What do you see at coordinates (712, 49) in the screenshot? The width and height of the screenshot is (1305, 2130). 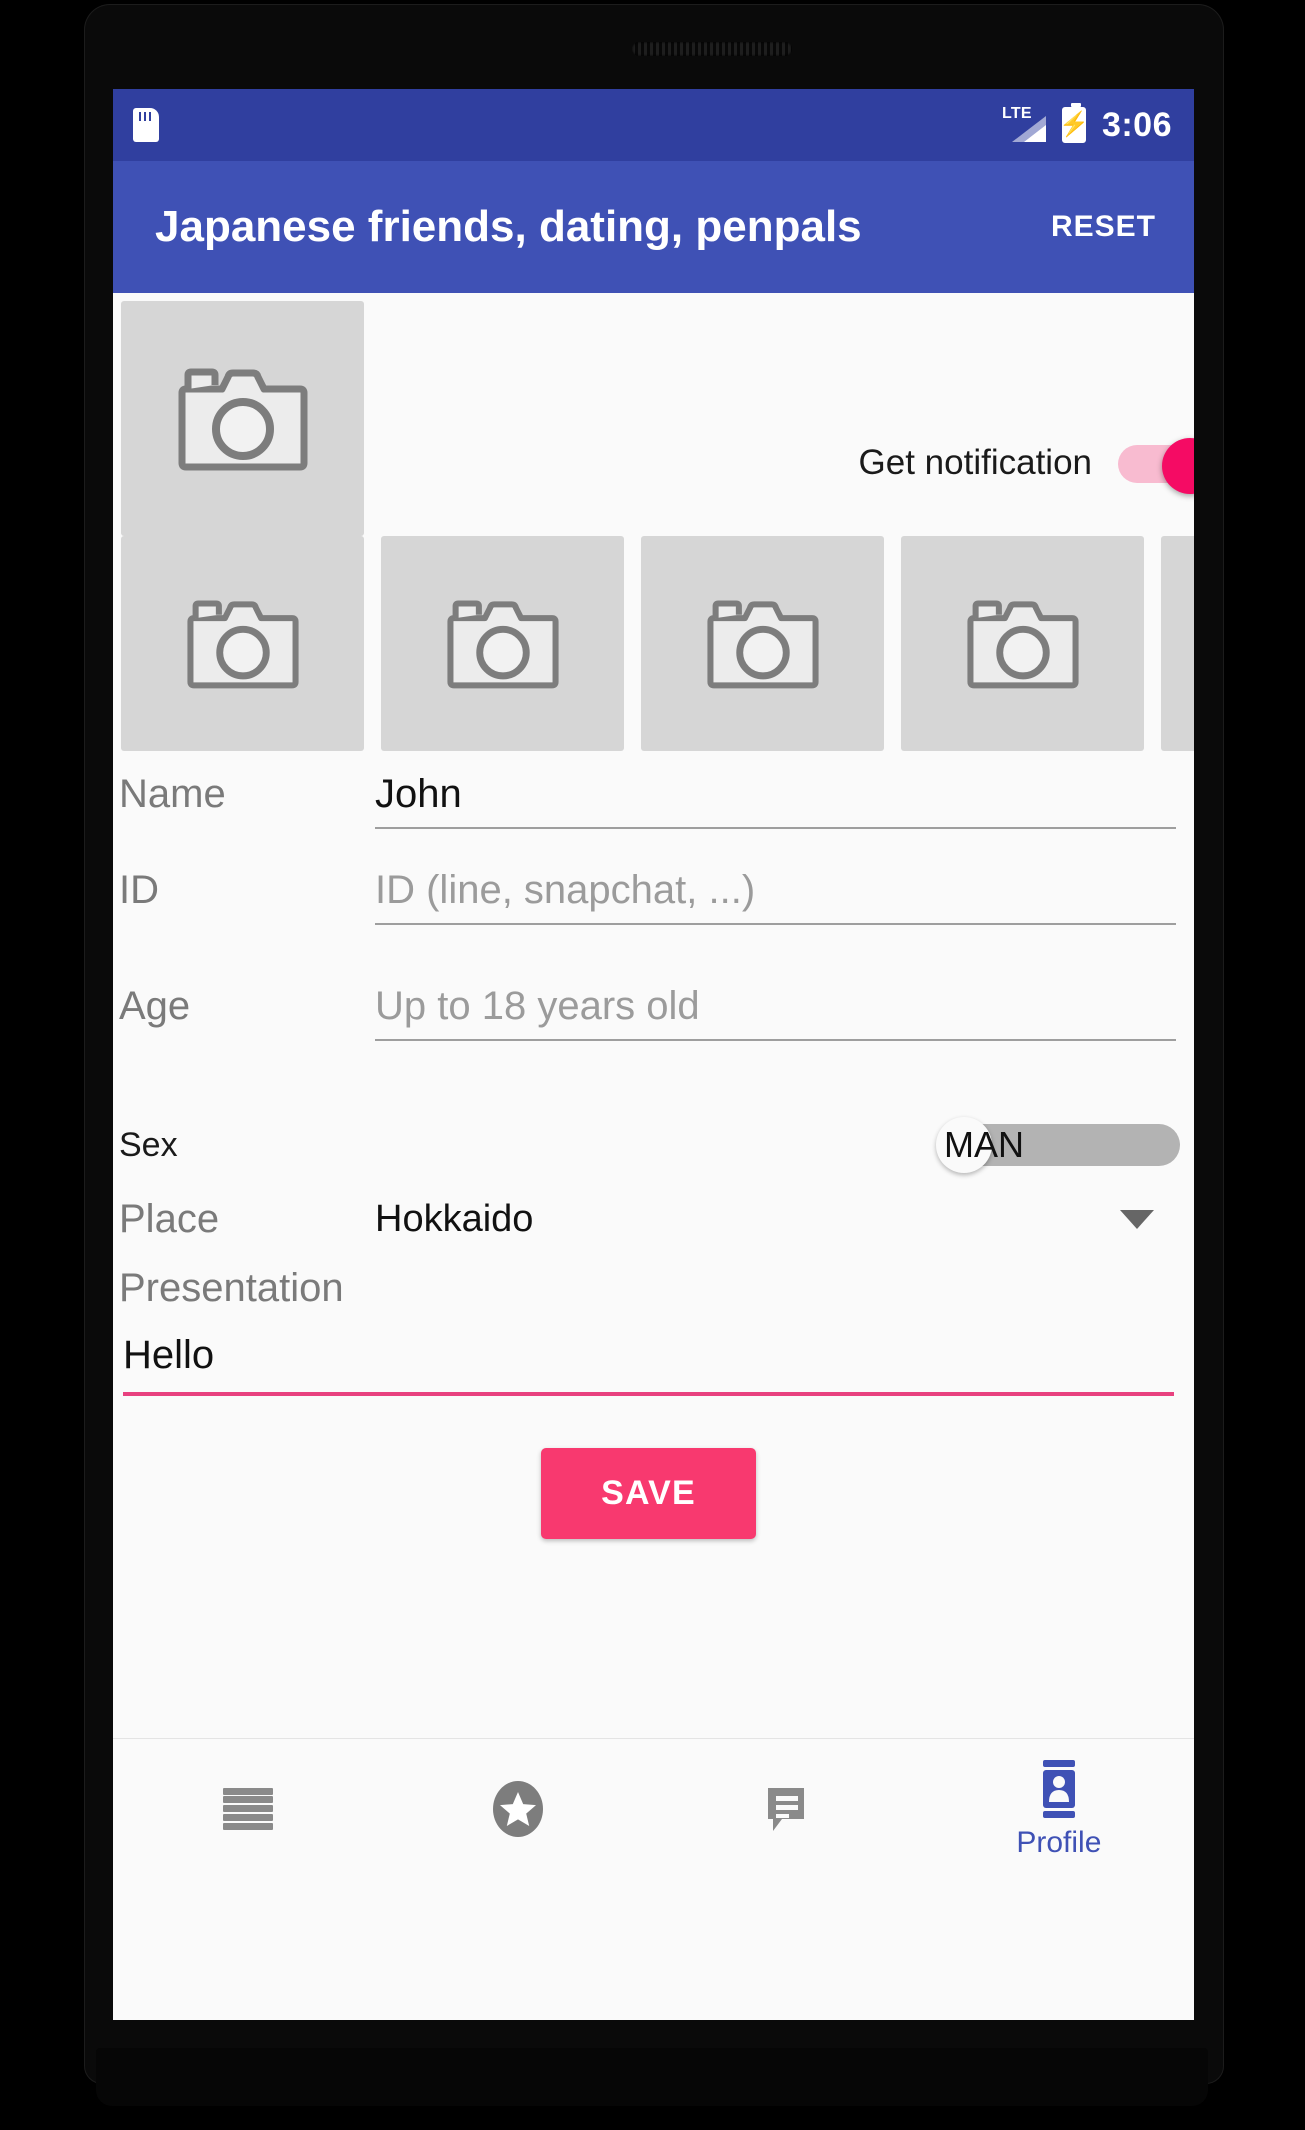 I see `earpiece-speaker-icon` at bounding box center [712, 49].